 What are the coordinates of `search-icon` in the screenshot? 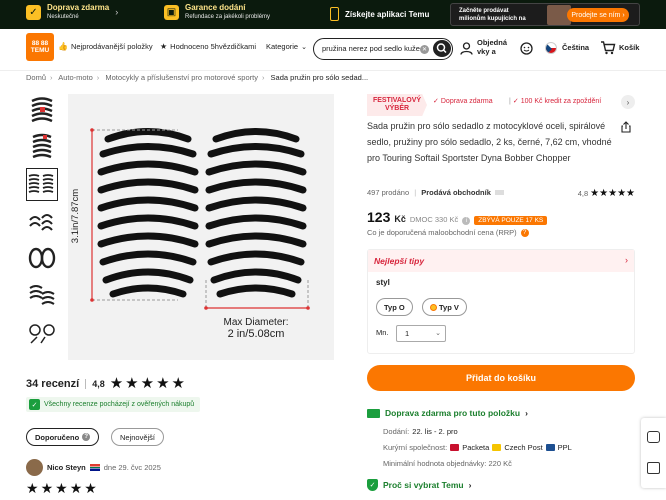 It's located at (441, 48).